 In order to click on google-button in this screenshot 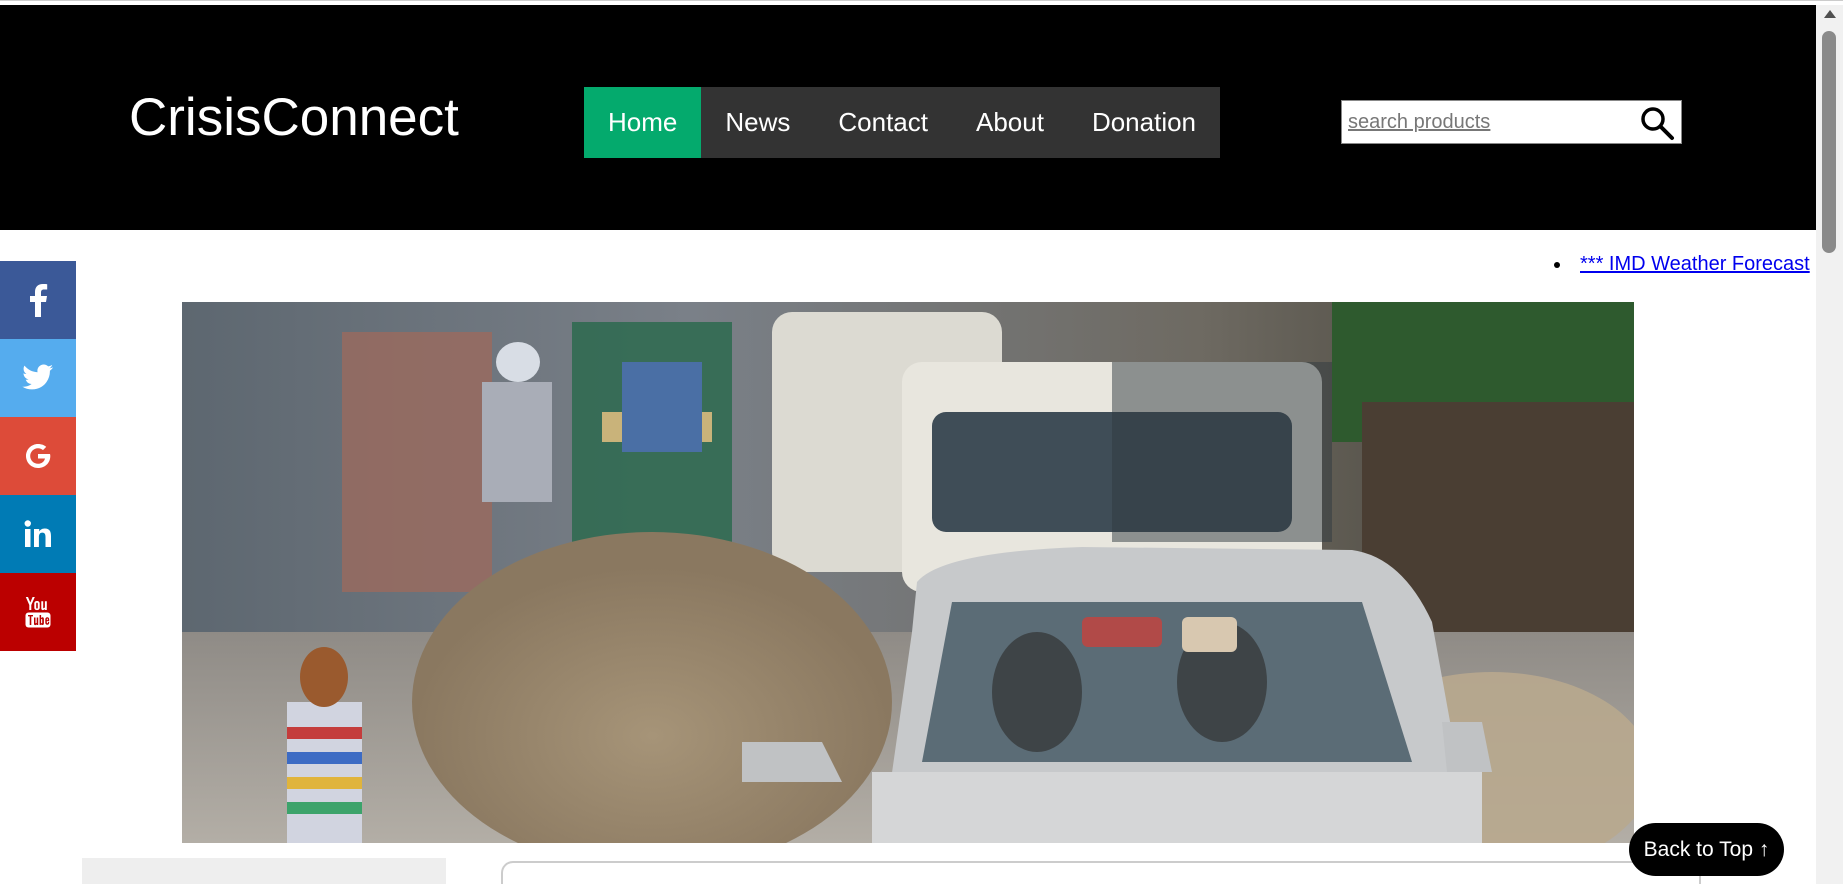, I will do `click(38, 456)`.